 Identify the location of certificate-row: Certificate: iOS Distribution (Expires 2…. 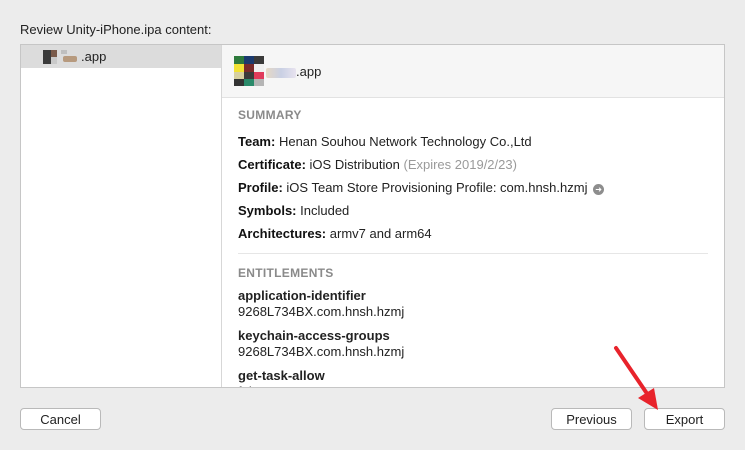
(473, 164).